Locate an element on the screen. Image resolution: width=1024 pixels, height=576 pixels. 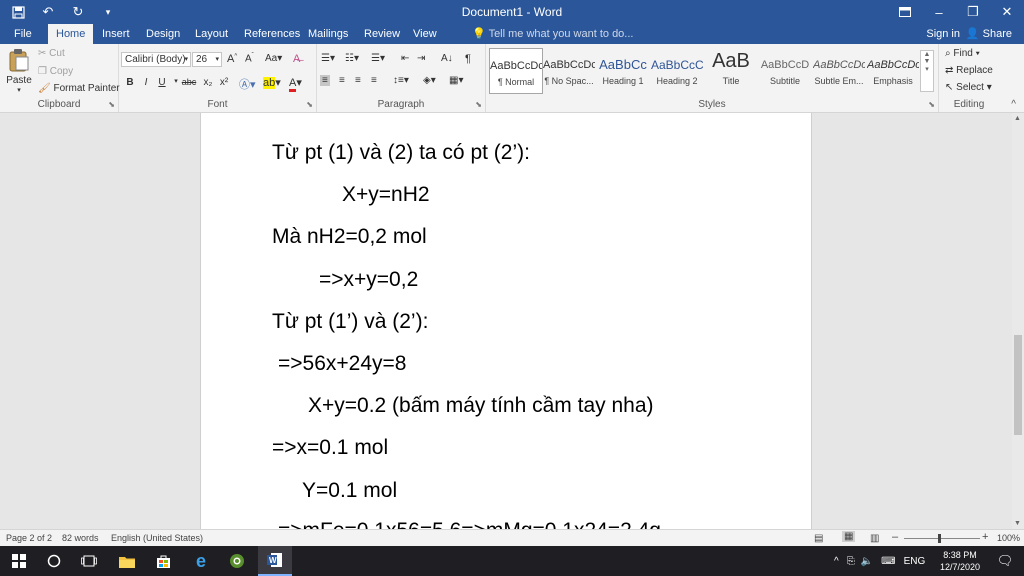
tab-references: References is located at coordinates (272, 34).